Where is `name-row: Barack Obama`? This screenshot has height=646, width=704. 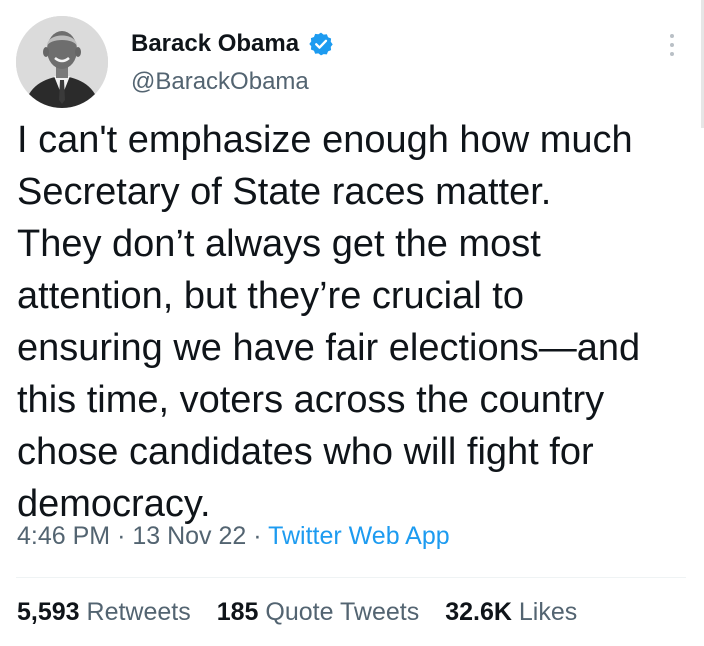 name-row: Barack Obama is located at coordinates (232, 44).